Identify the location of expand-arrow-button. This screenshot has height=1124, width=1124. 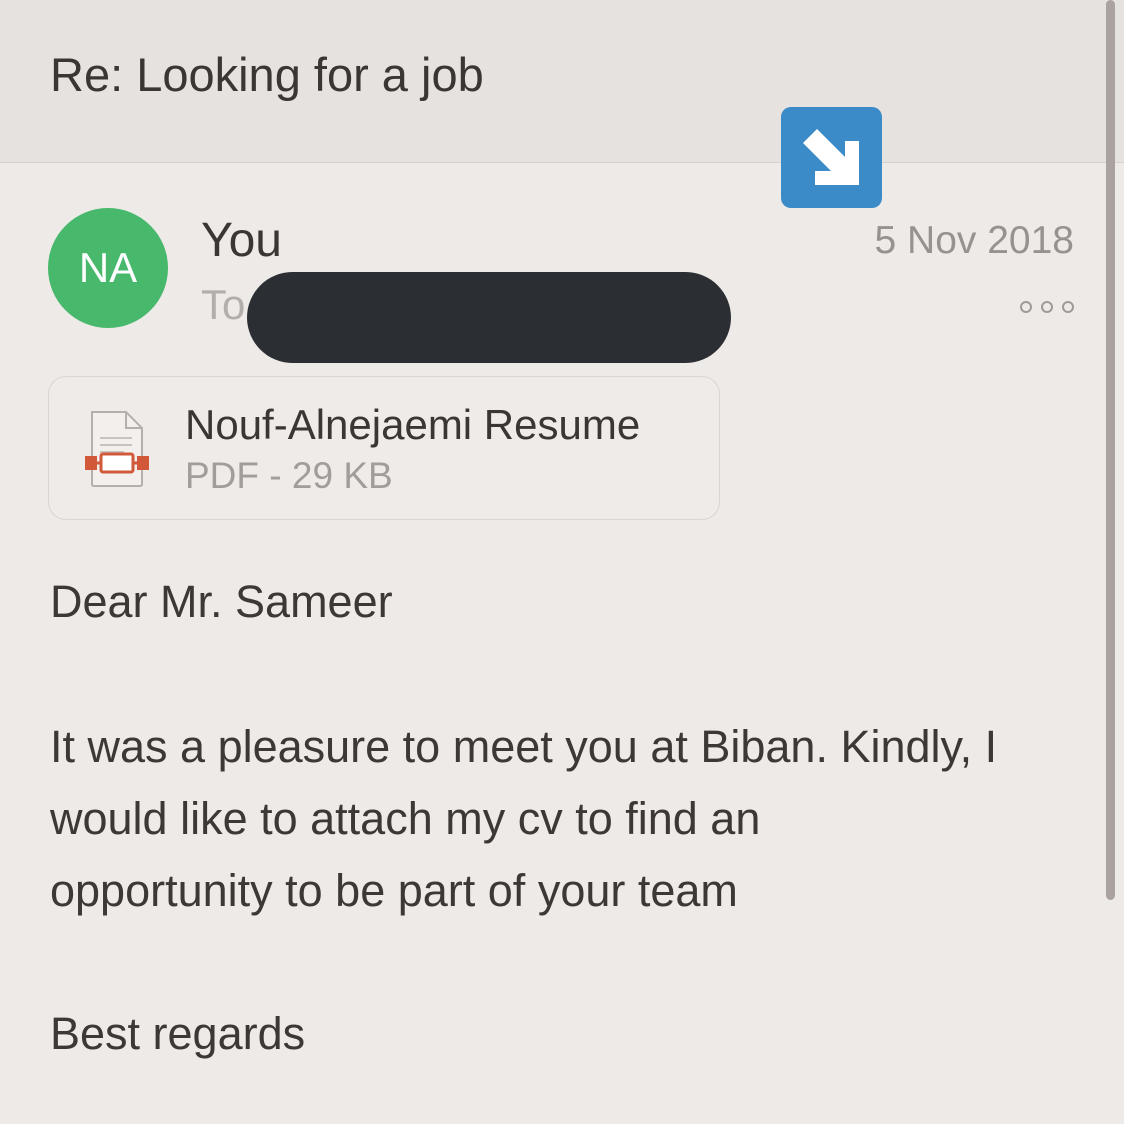
(831, 157).